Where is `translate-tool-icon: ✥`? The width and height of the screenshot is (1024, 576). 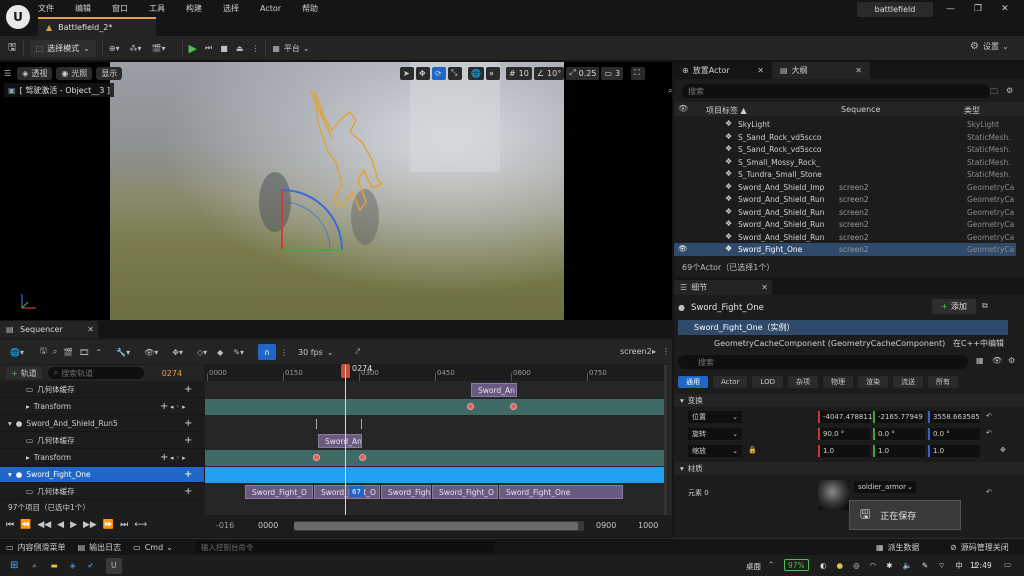 translate-tool-icon: ✥ is located at coordinates (423, 73).